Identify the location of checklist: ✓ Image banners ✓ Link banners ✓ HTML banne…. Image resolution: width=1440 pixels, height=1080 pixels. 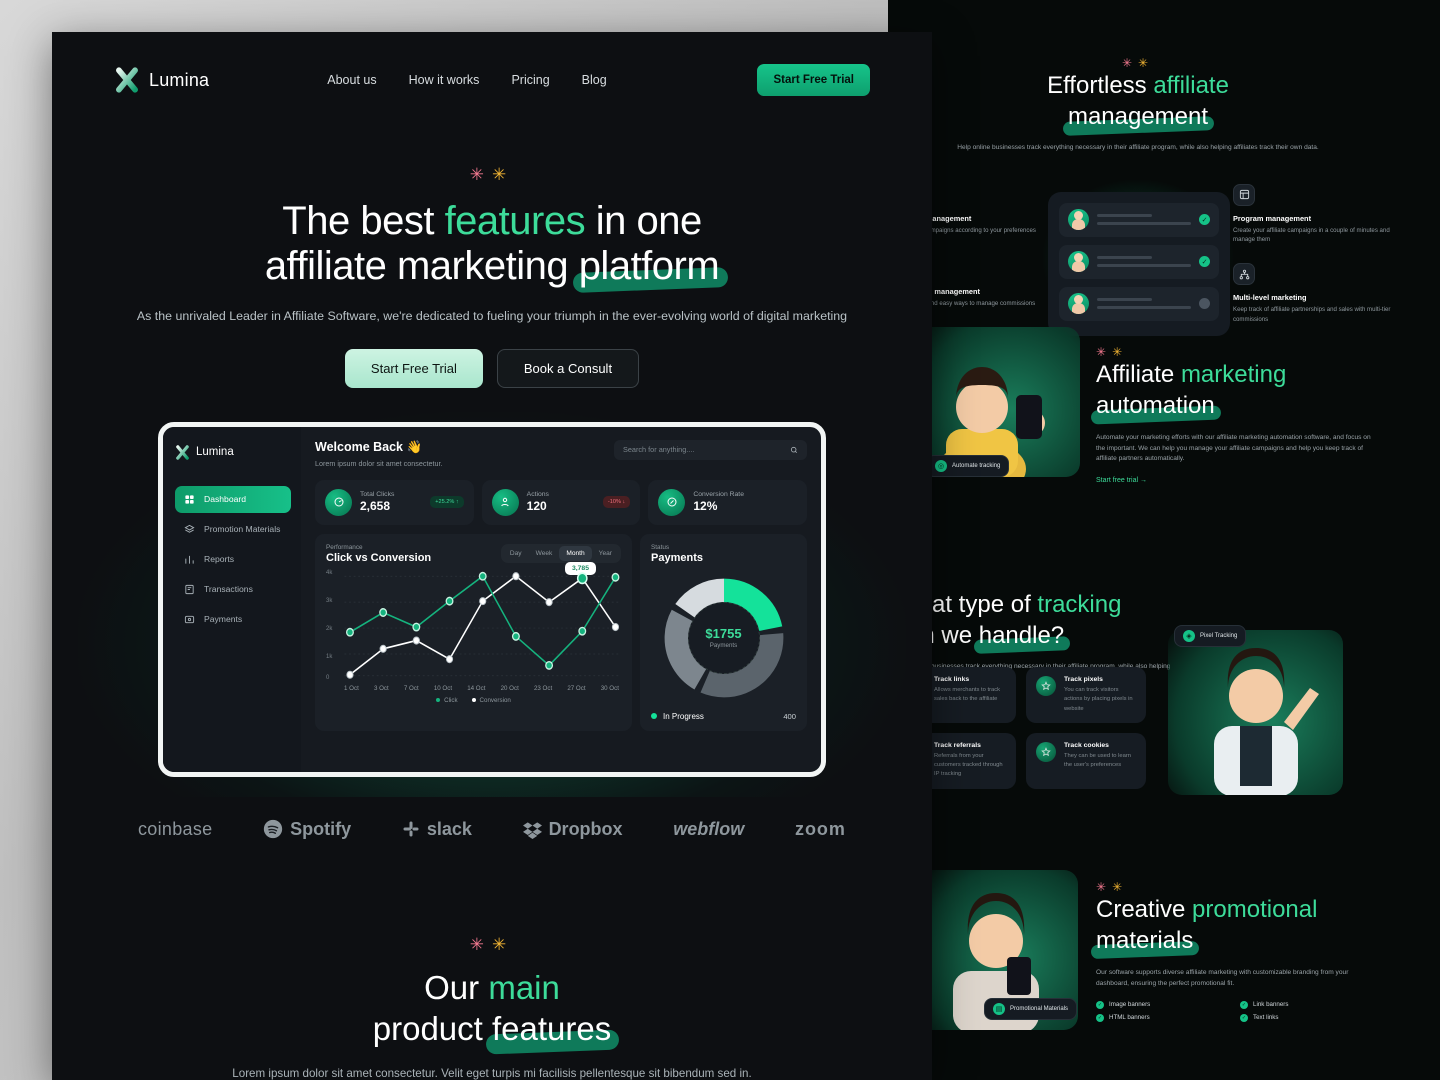
(1235, 1011).